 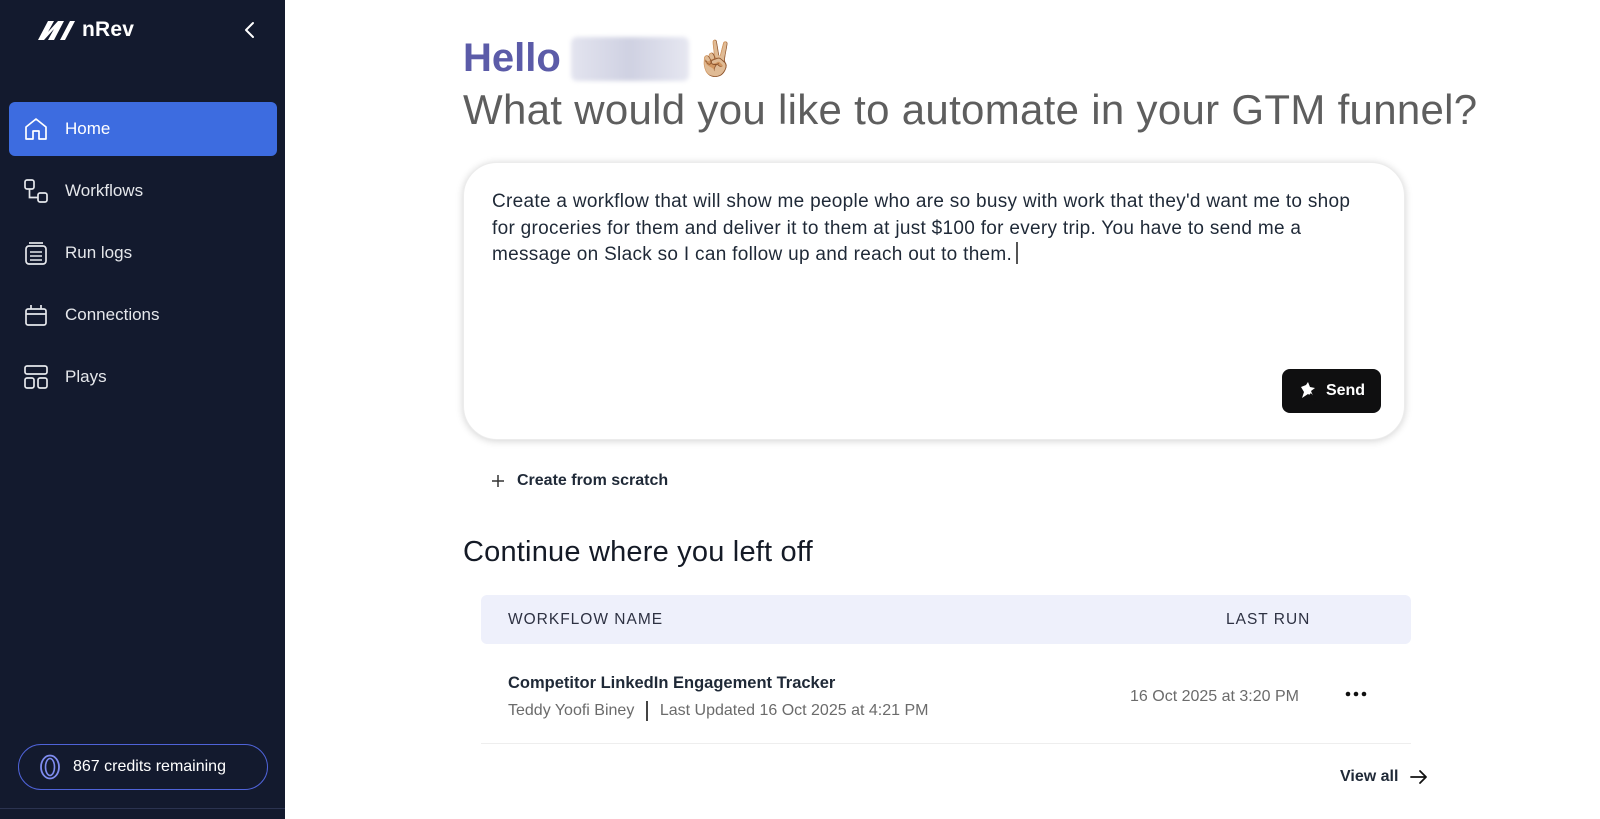 I want to click on plus-icon, so click(x=498, y=481).